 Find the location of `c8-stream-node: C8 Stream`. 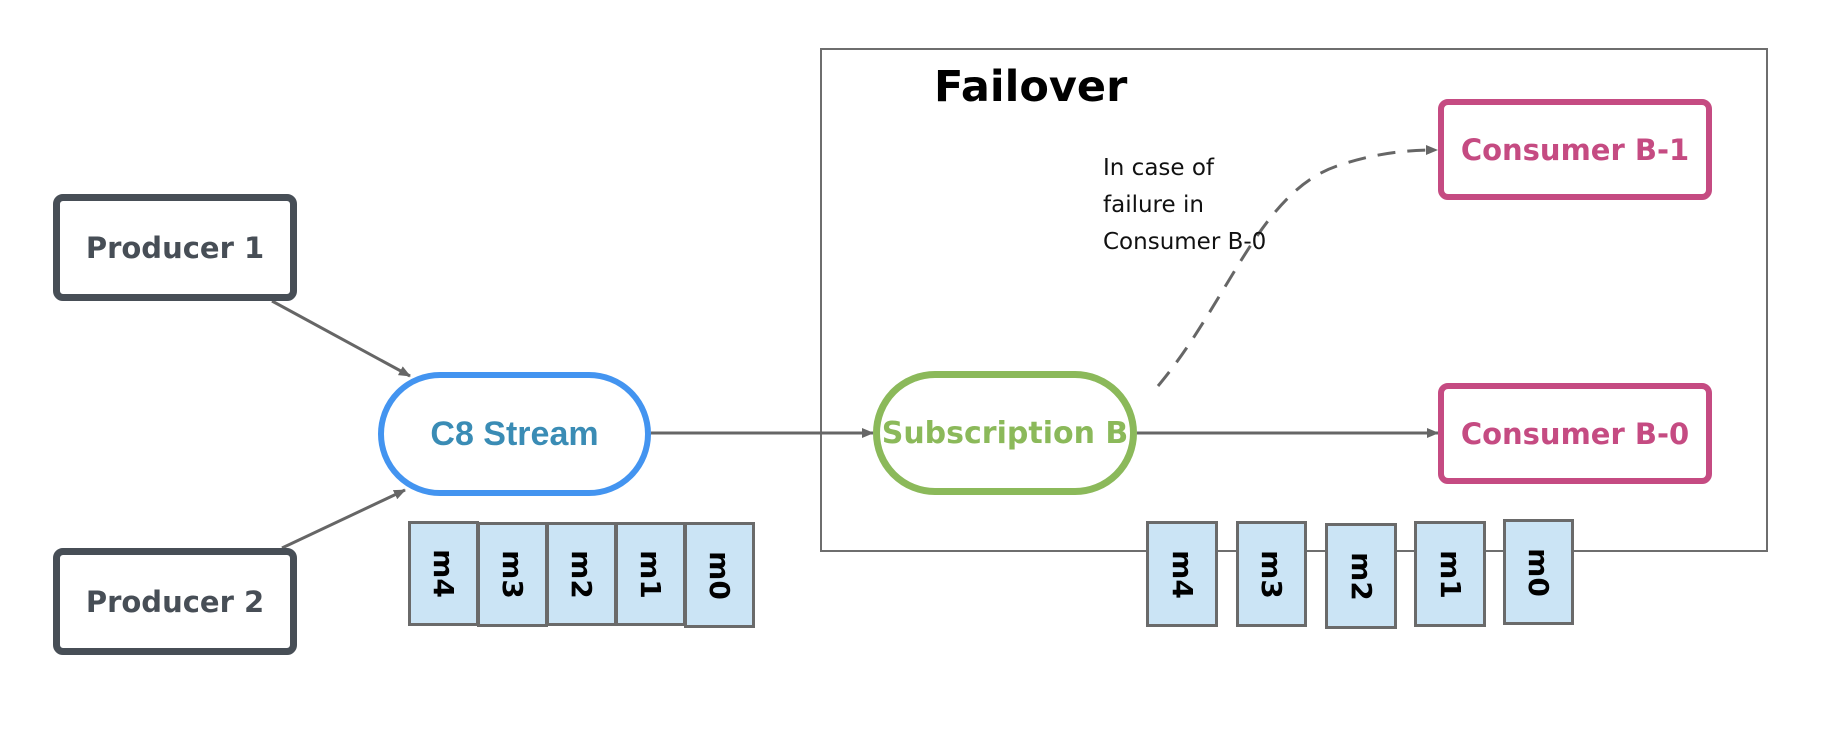

c8-stream-node: C8 Stream is located at coordinates (514, 434).